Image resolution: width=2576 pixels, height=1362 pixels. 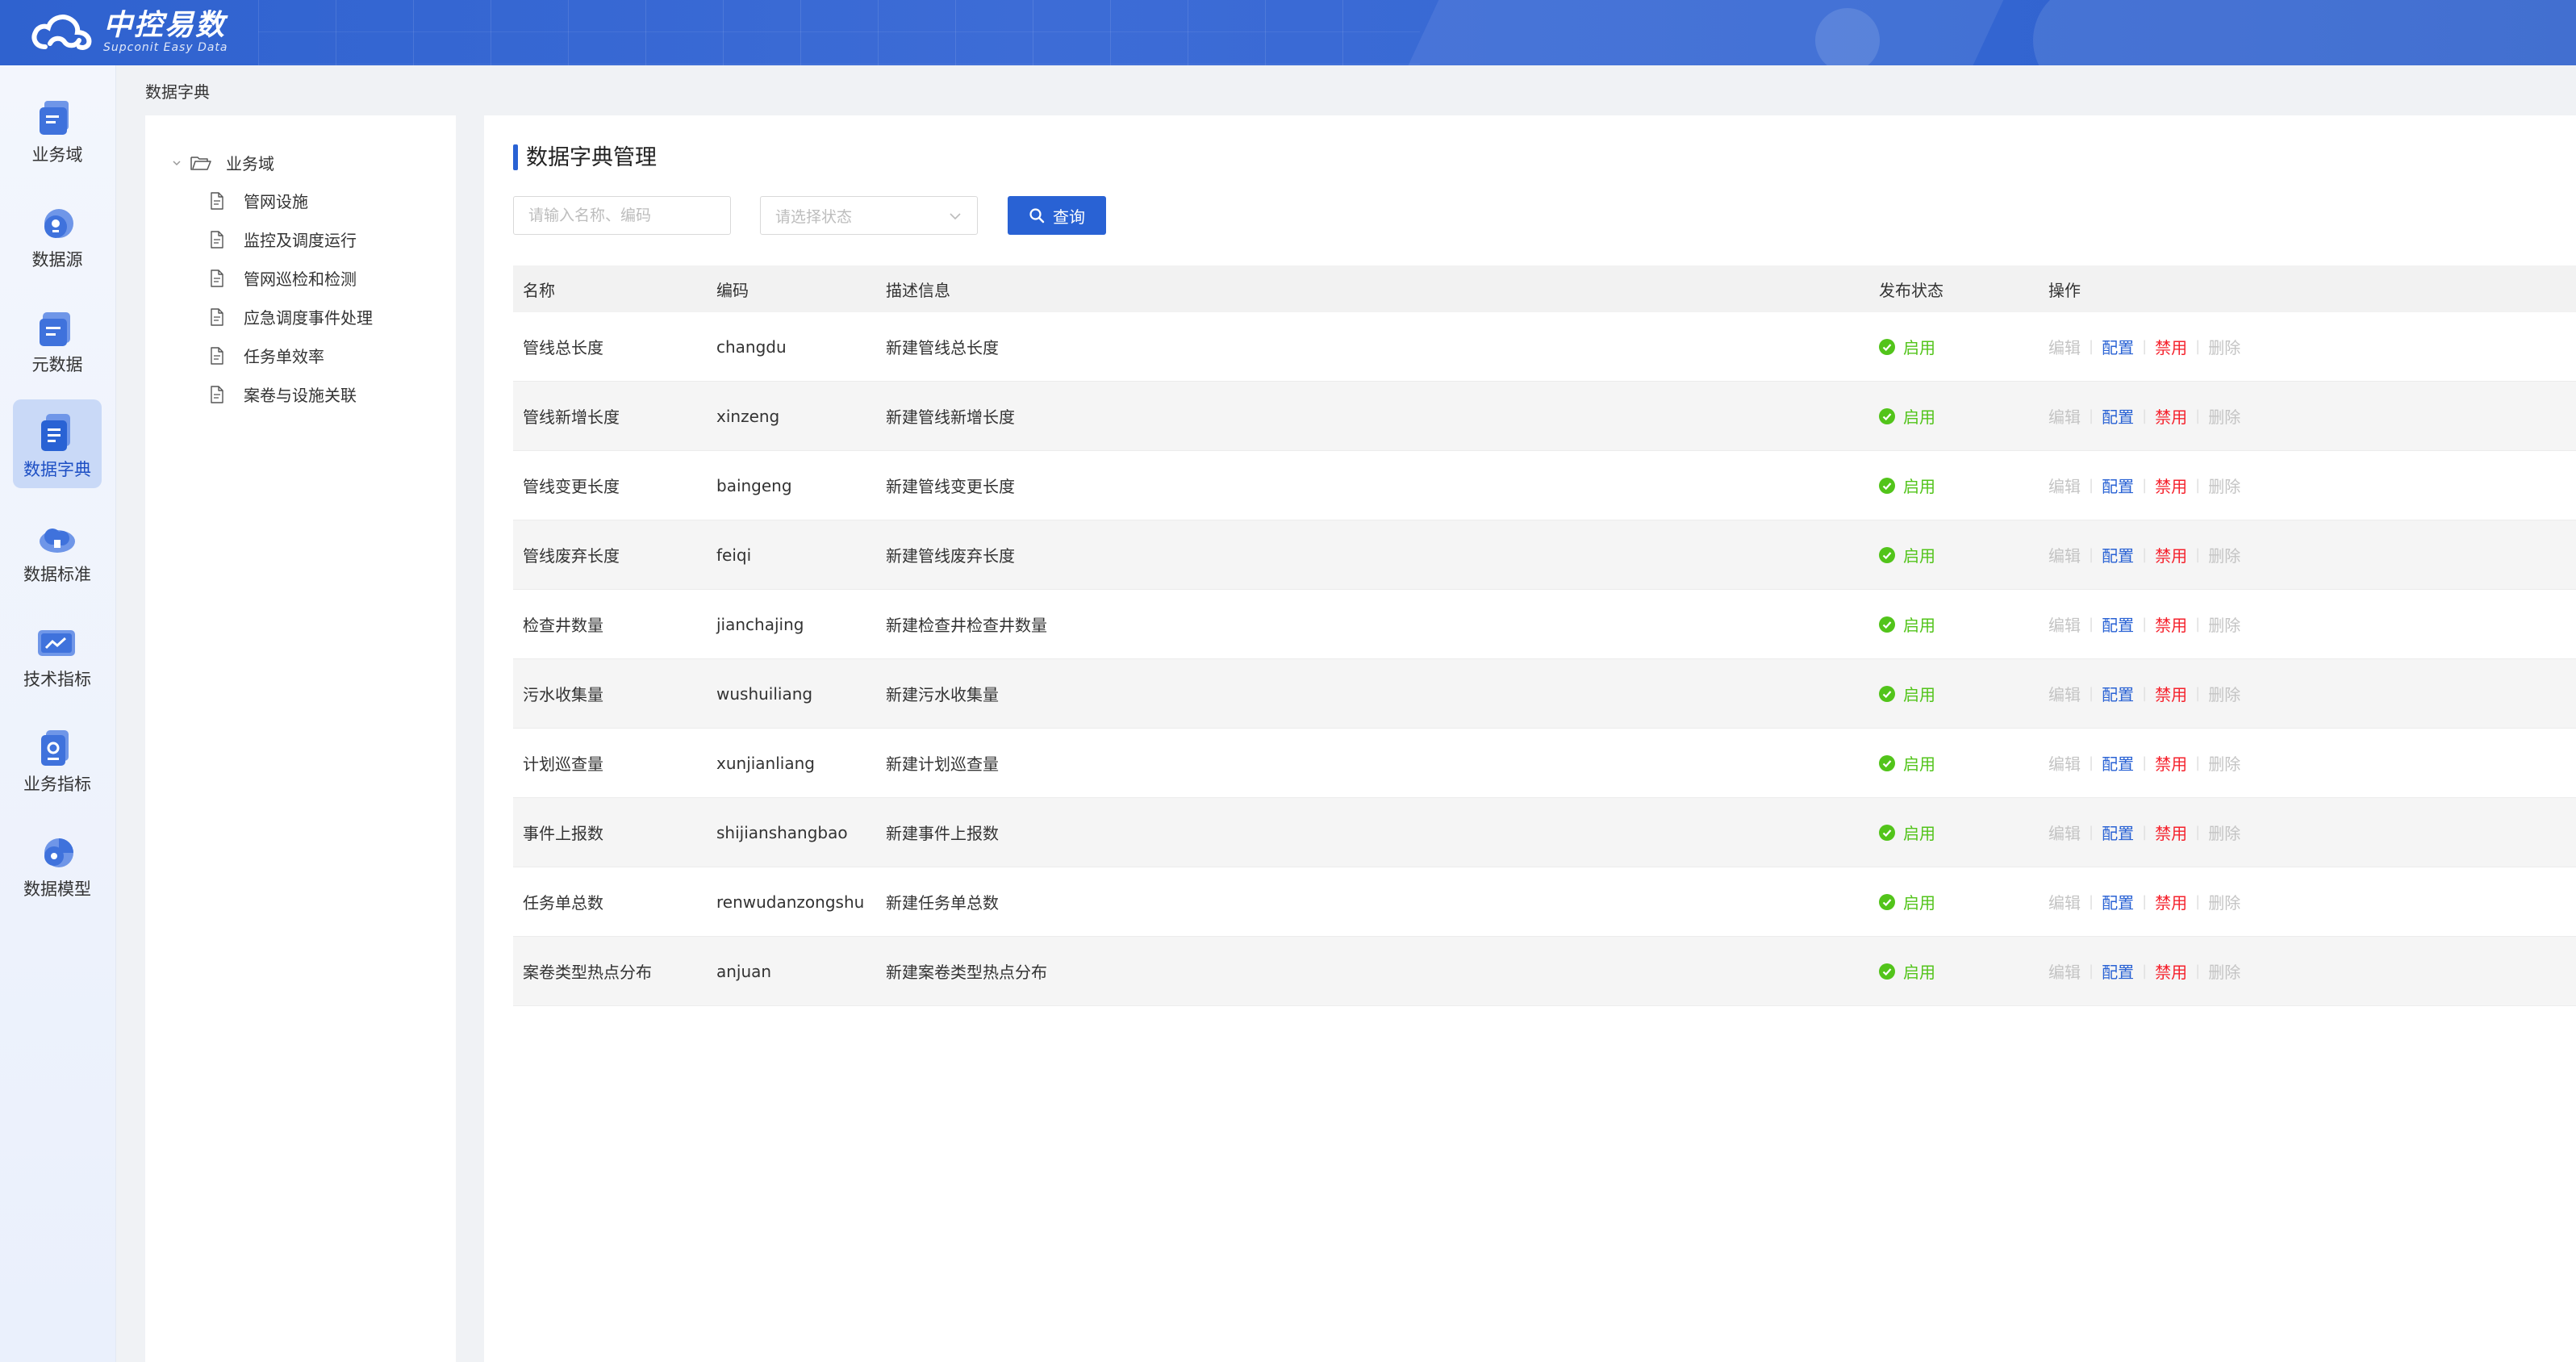 I want to click on sidenav-item: 数据源, so click(x=57, y=234).